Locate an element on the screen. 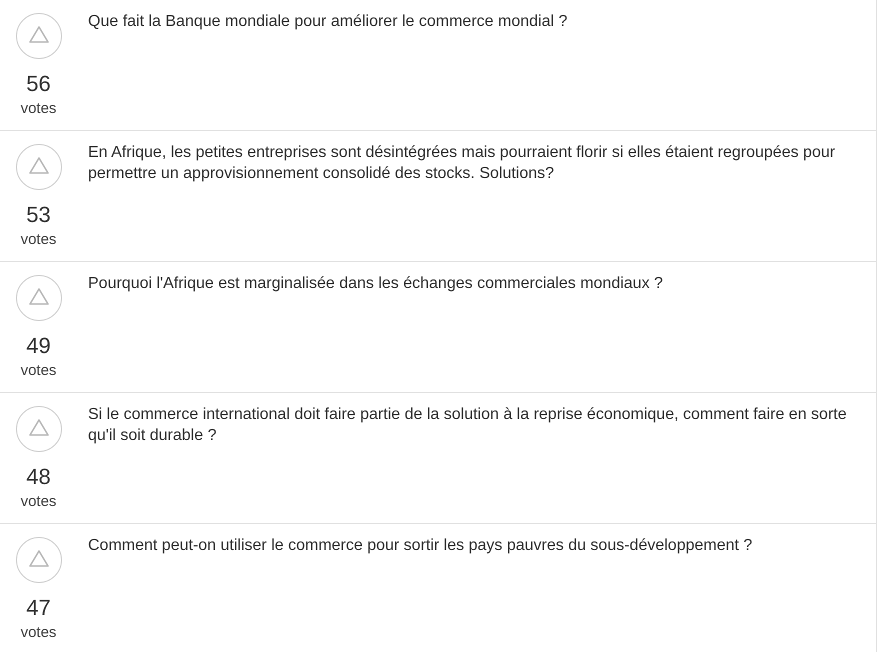 The height and width of the screenshot is (652, 878). question-text: Pourquoi l'Afrique est marginalisée dans les échanges commerciales mondiaux ? is located at coordinates (376, 284).